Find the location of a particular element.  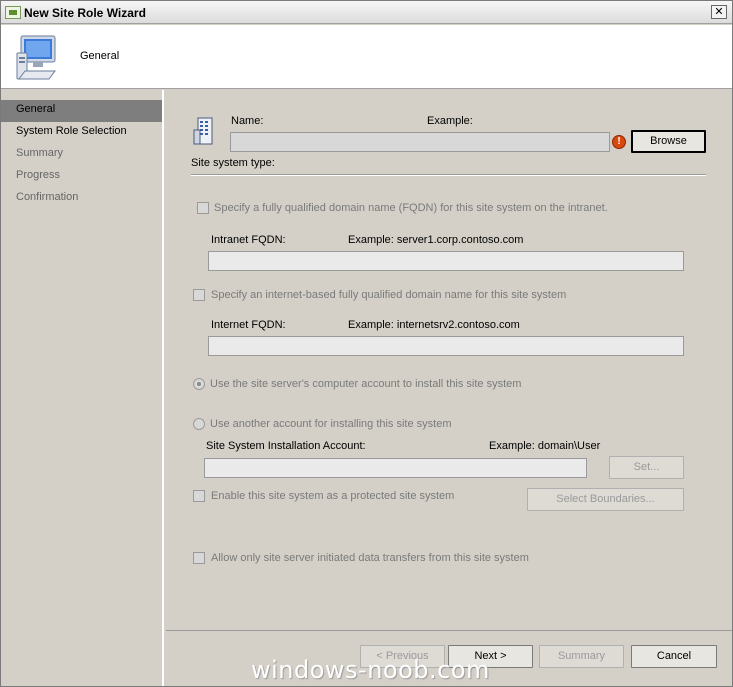

name-label: Name: is located at coordinates (247, 121).